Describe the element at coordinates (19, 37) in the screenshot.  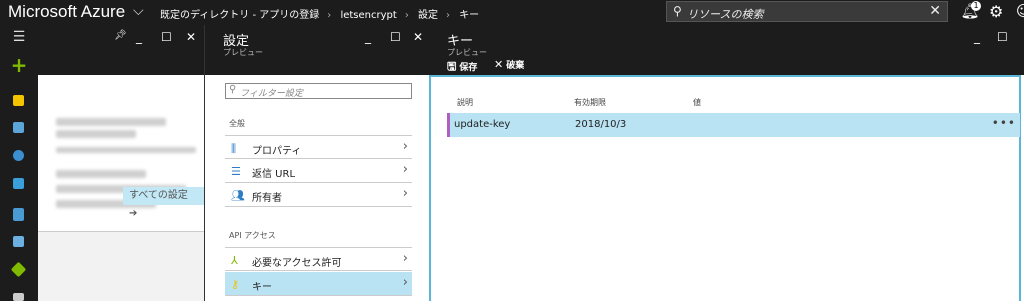
I see `hamburger-menu-icon: ☰` at that location.